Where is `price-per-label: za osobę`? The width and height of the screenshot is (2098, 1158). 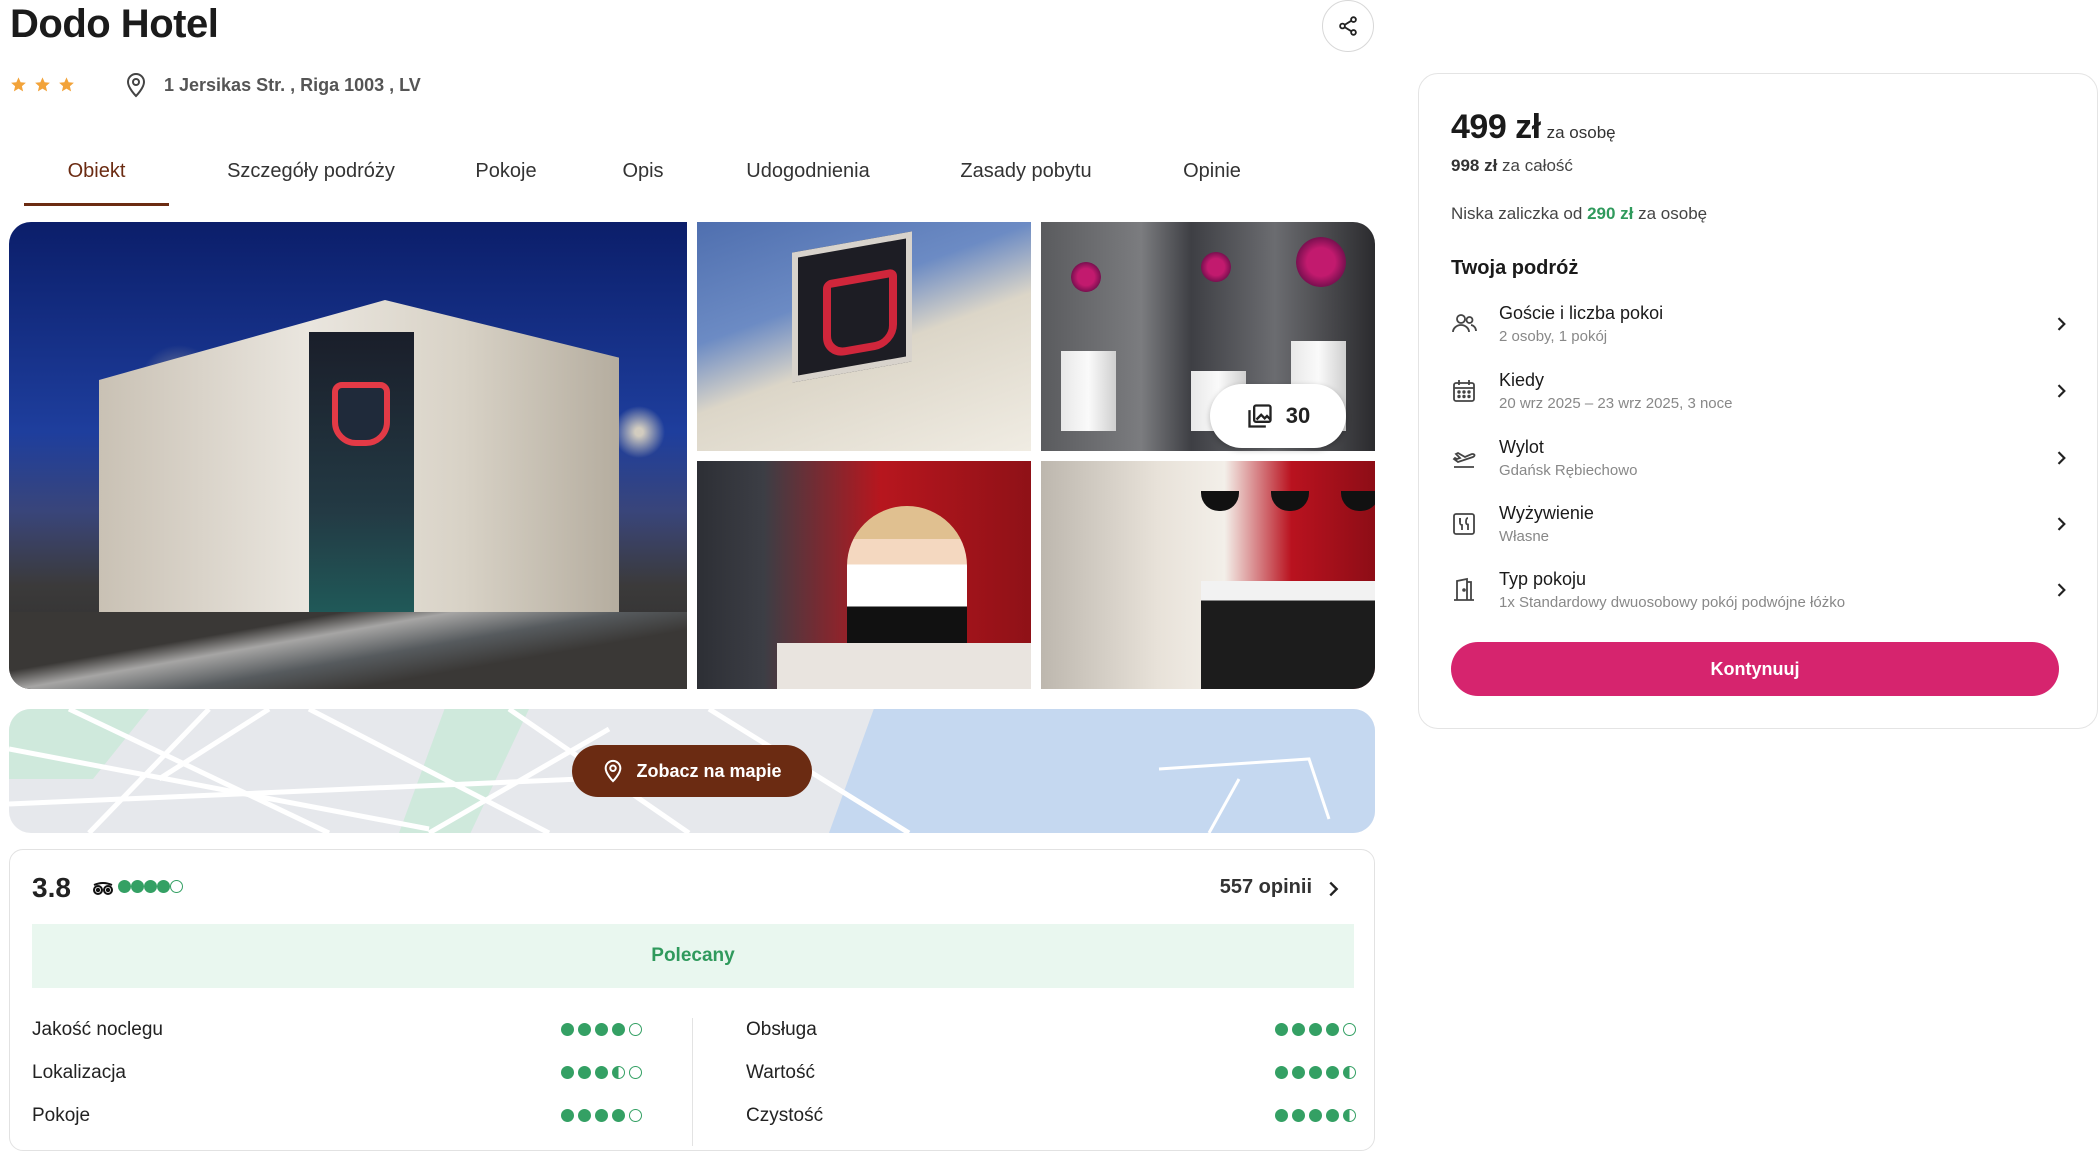
price-per-label: za osobę is located at coordinates (1581, 132).